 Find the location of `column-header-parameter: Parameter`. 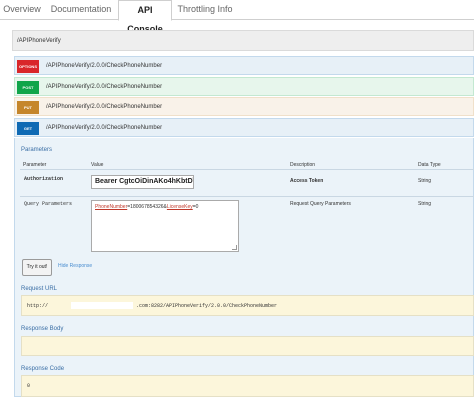

column-header-parameter: Parameter is located at coordinates (35, 165).